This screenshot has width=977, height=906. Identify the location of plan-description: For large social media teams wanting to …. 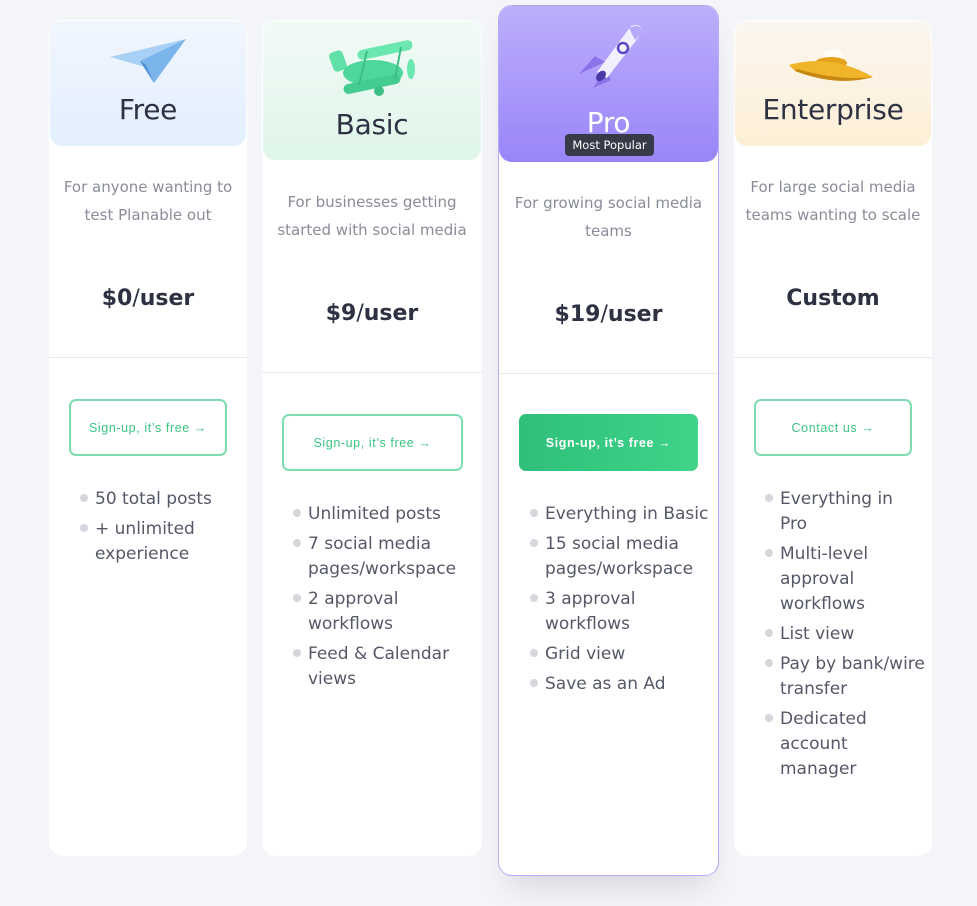
(833, 201).